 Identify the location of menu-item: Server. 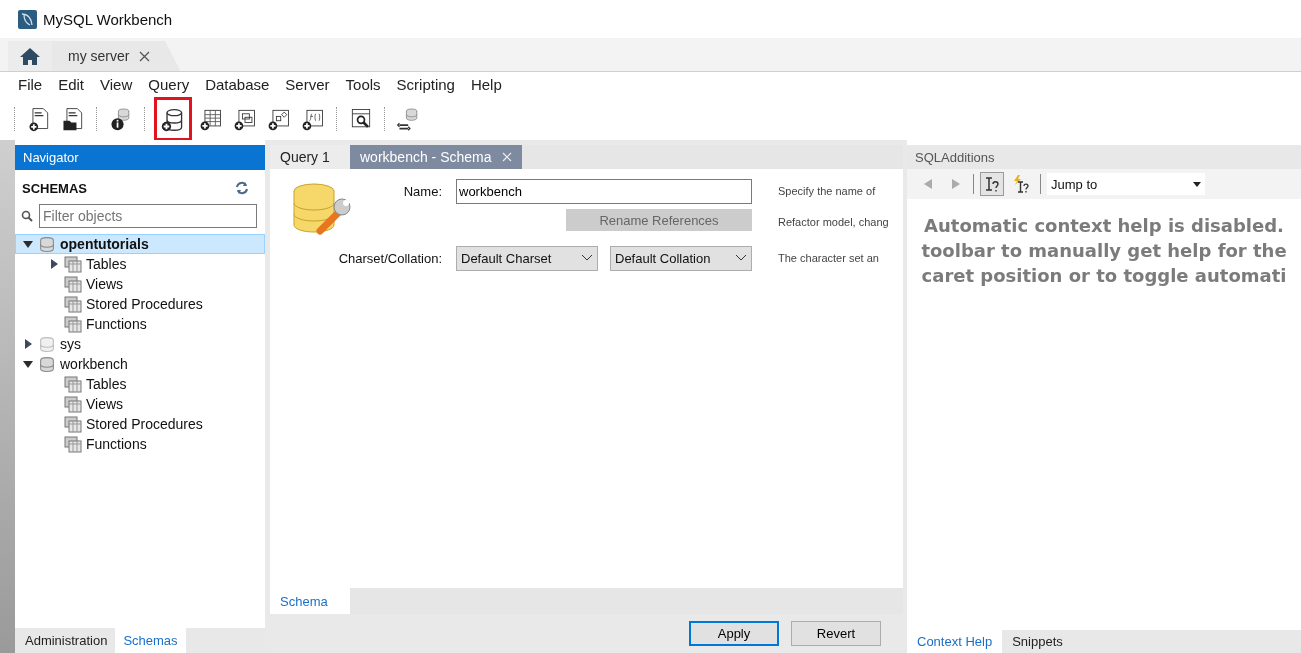
(307, 84).